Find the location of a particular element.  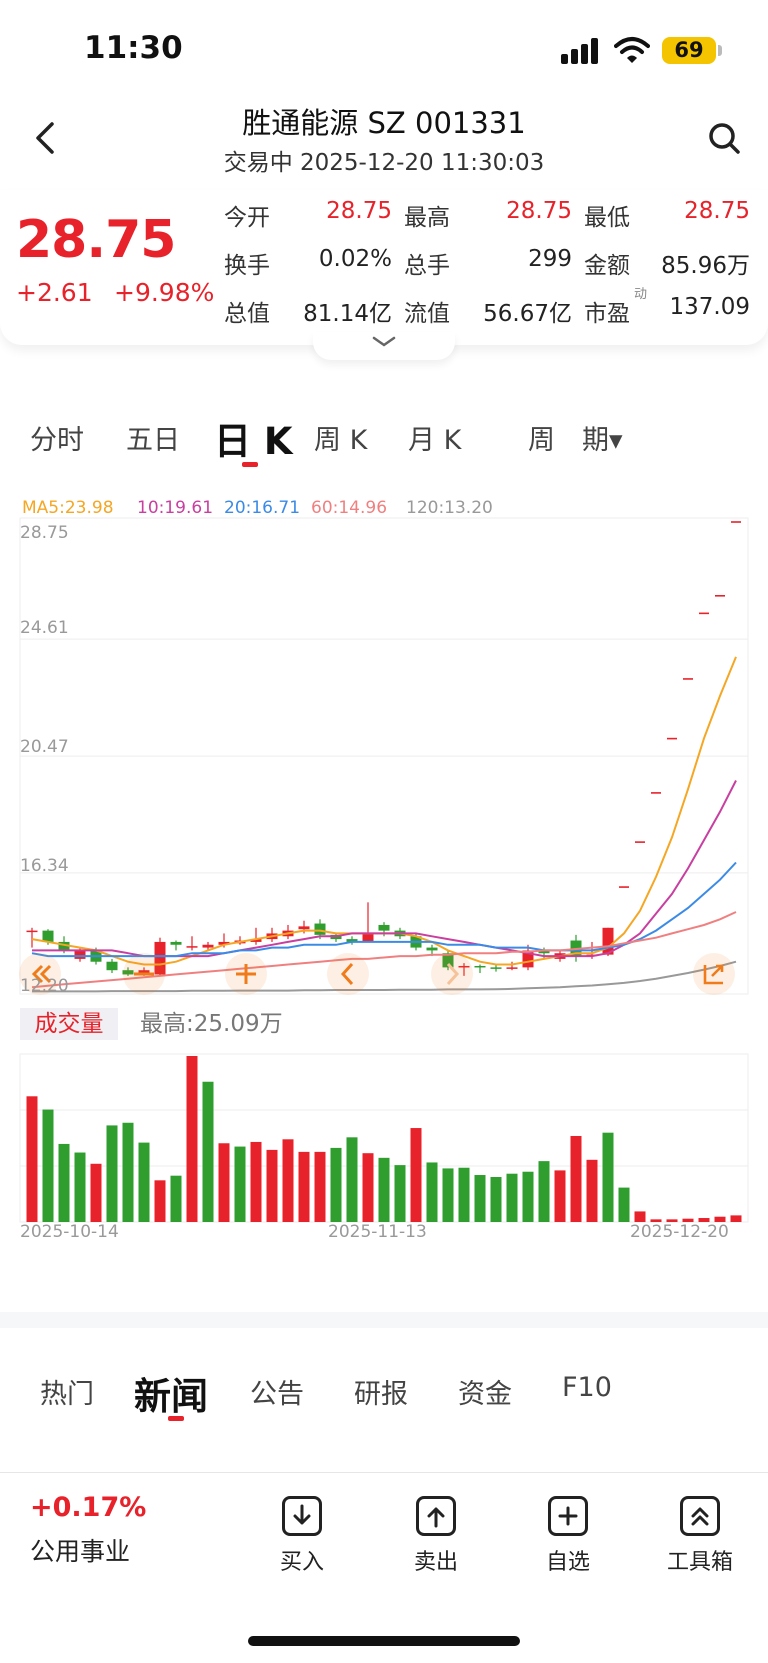

bottom-bar-divider is located at coordinates (384, 1472).